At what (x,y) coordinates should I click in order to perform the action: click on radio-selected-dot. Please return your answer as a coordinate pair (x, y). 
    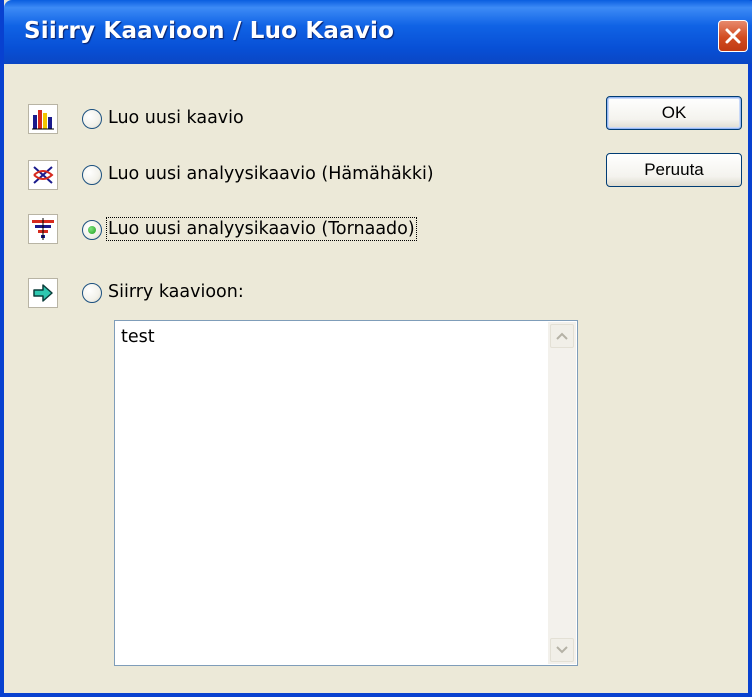
    Looking at the image, I should click on (92, 230).